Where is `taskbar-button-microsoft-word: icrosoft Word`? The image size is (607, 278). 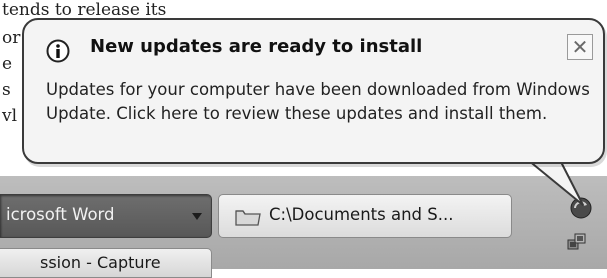 taskbar-button-microsoft-word: icrosoft Word is located at coordinates (106, 216).